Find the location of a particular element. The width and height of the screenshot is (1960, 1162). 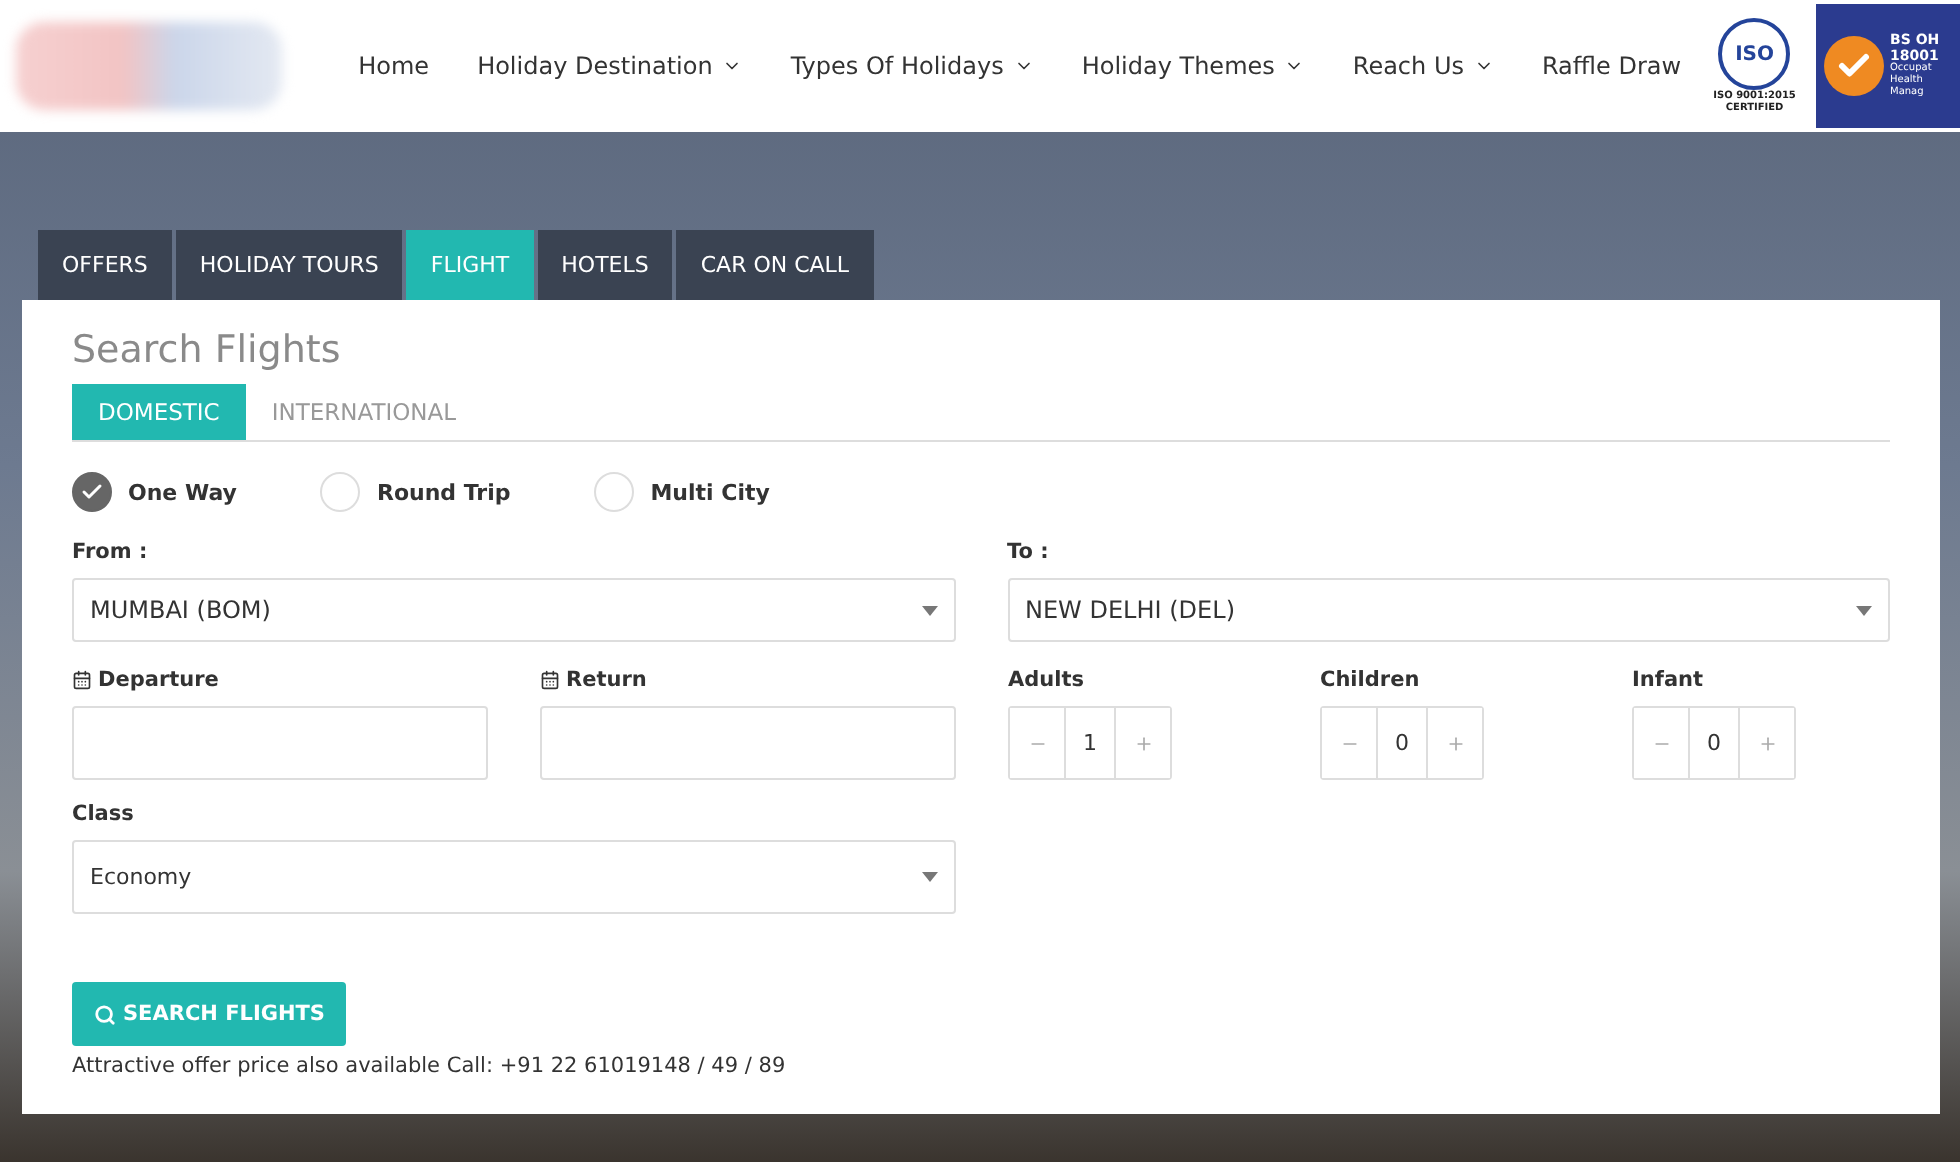

nav-link: Types Of Holidays is located at coordinates (912, 66).